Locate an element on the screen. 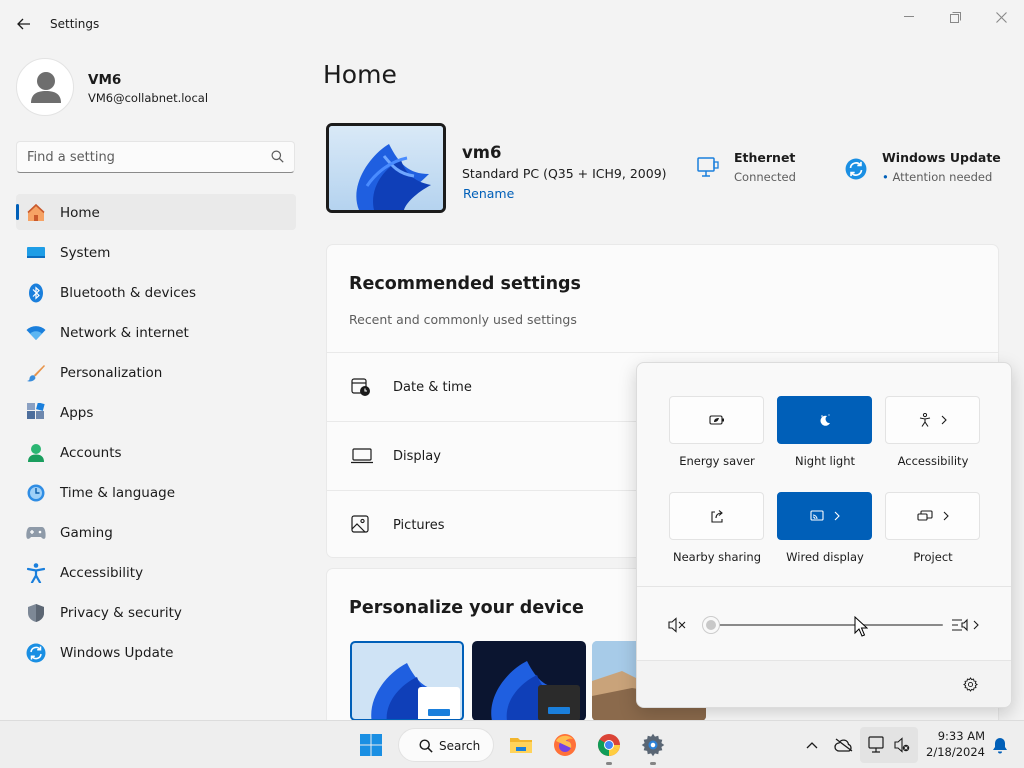 Image resolution: width=1024 pixels, height=768 pixels. nearby-sharing-toggle is located at coordinates (716, 516).